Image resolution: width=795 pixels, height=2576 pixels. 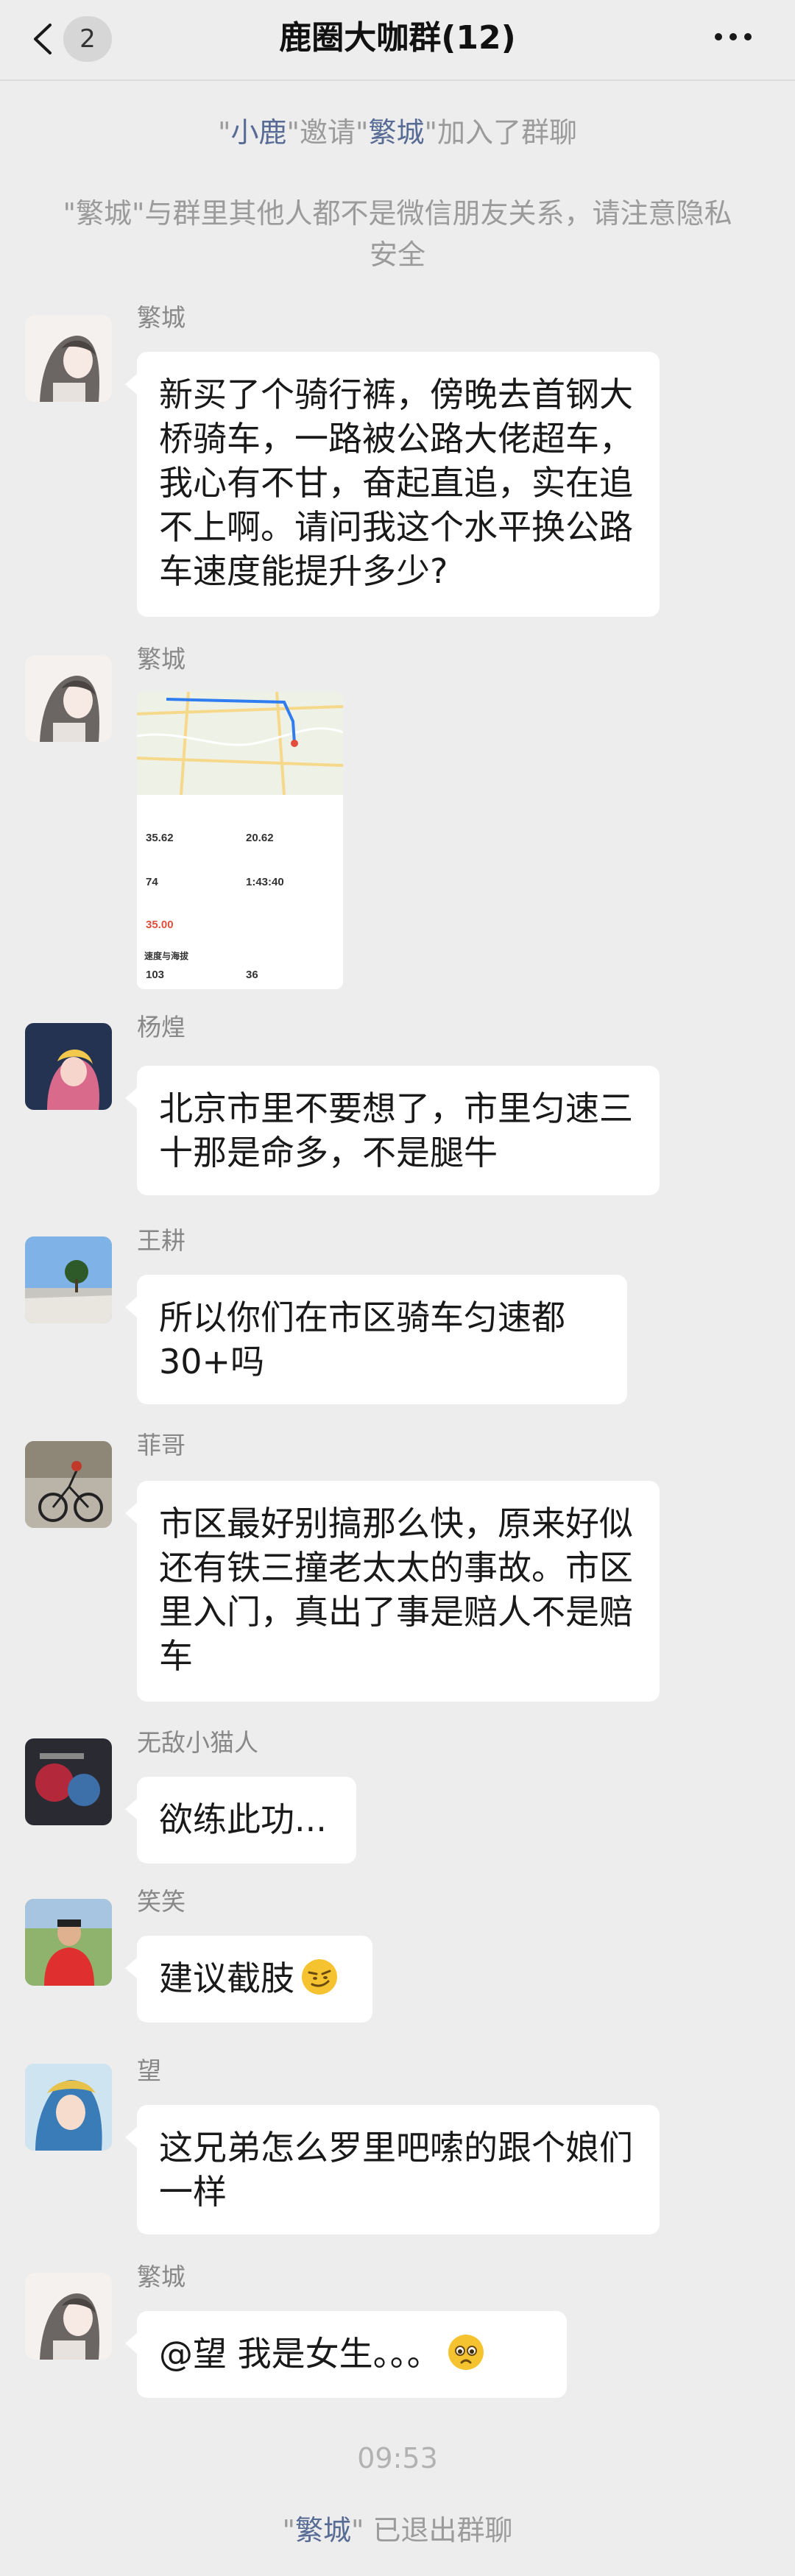 I want to click on sender-name: 无敌小猫人, so click(x=197, y=1742).